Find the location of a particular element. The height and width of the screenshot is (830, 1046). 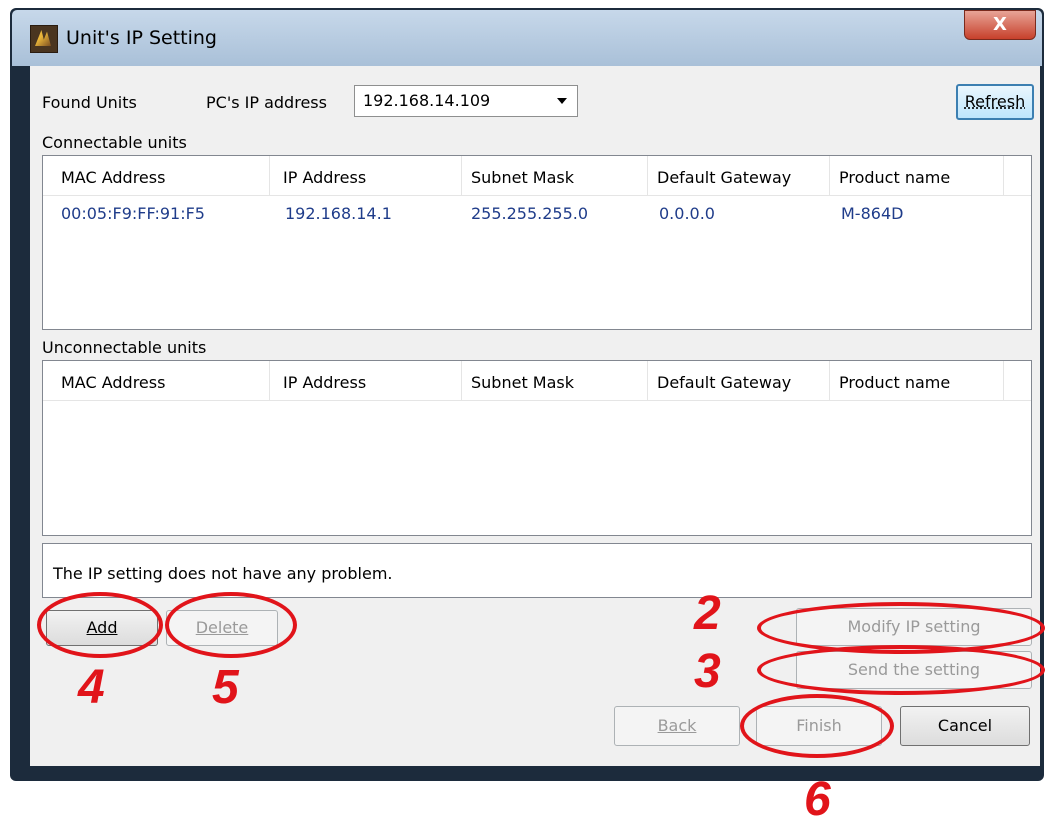

annotation-ellipse-send is located at coordinates (901, 670).